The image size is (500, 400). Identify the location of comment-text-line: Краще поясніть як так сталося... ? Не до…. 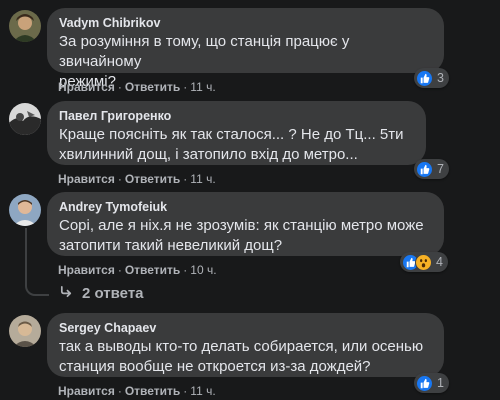
(231, 134).